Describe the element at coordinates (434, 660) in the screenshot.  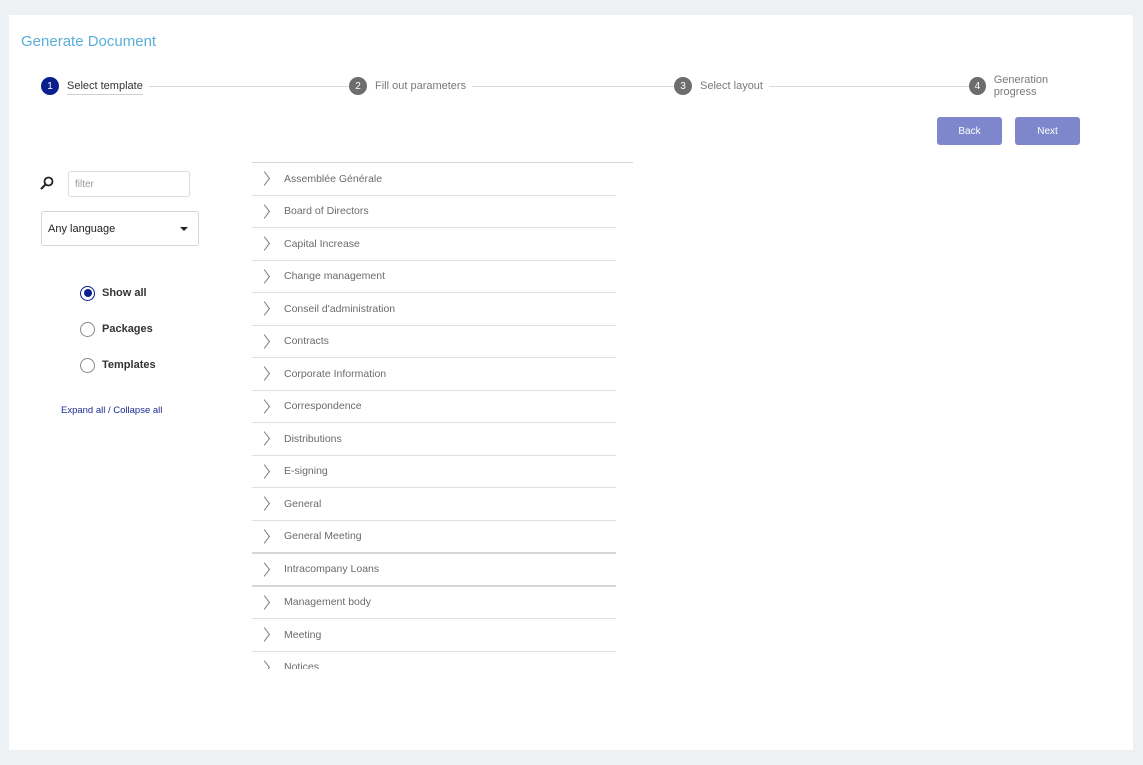
I see `tree-item: Notices` at that location.